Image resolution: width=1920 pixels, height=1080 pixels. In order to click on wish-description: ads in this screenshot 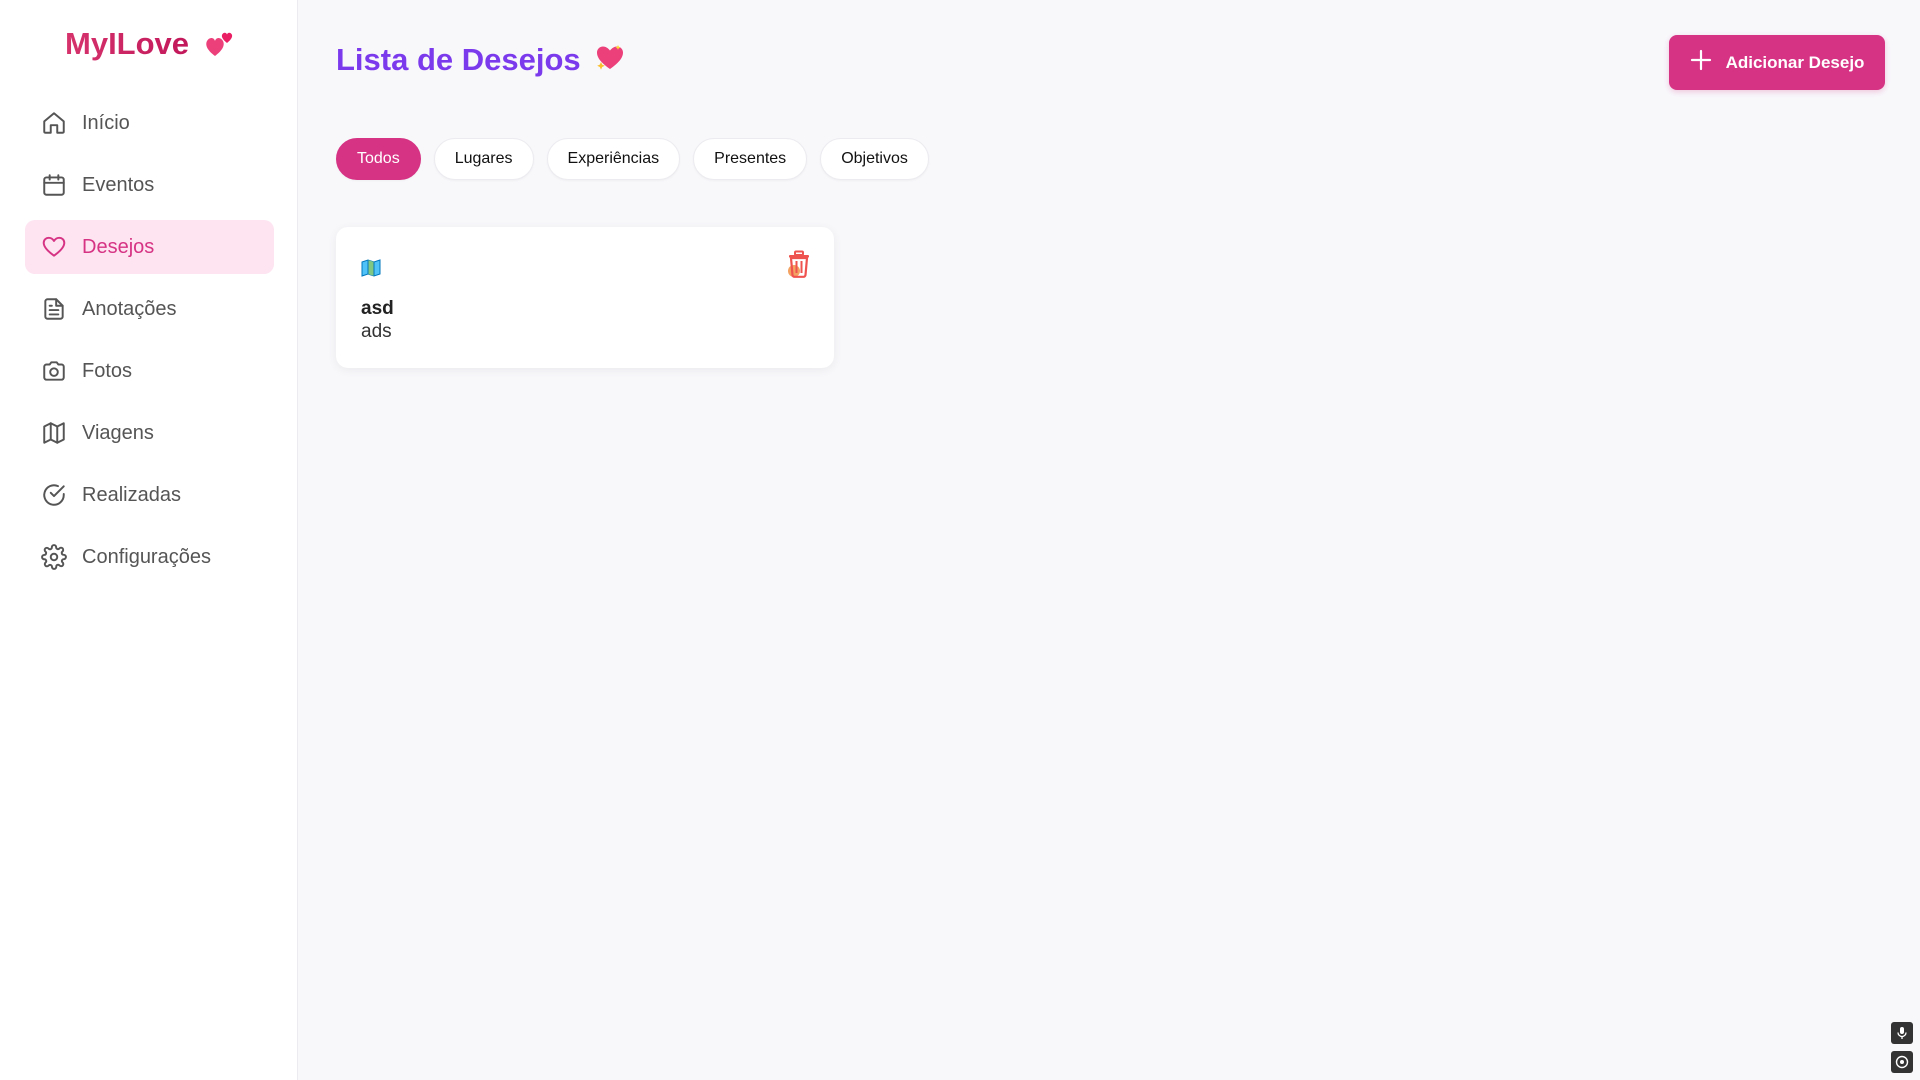, I will do `click(376, 331)`.